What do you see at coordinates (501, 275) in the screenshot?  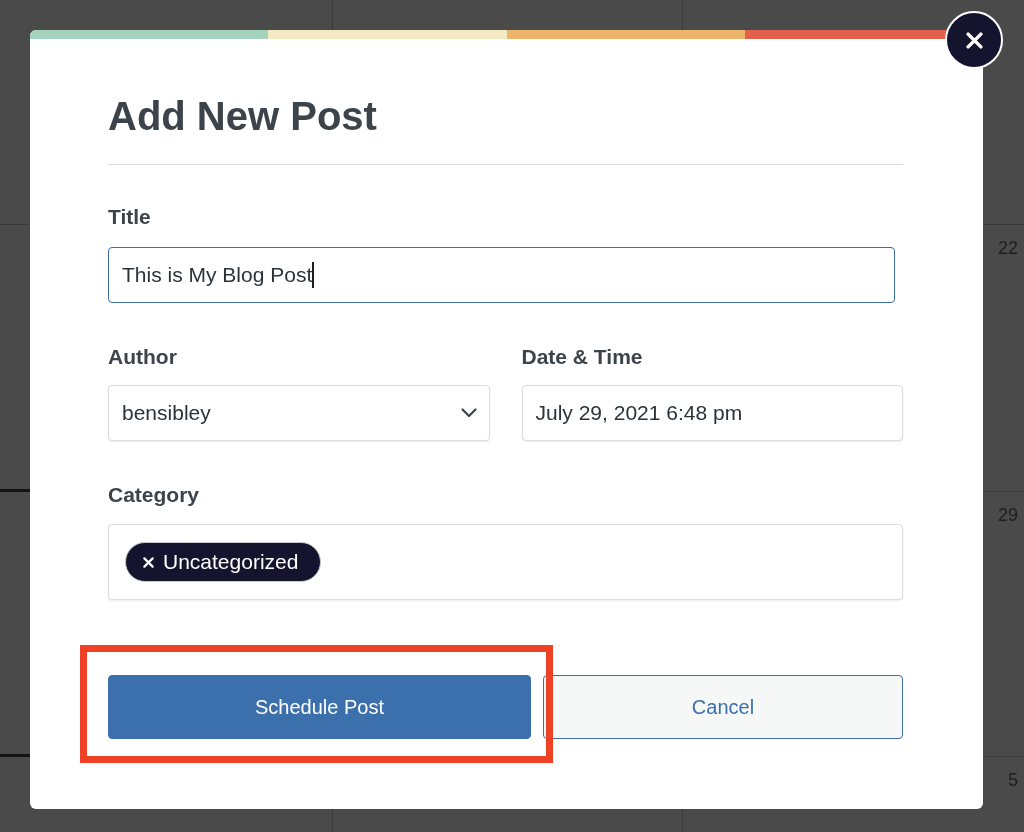 I see `title-input: This is My Blog Post` at bounding box center [501, 275].